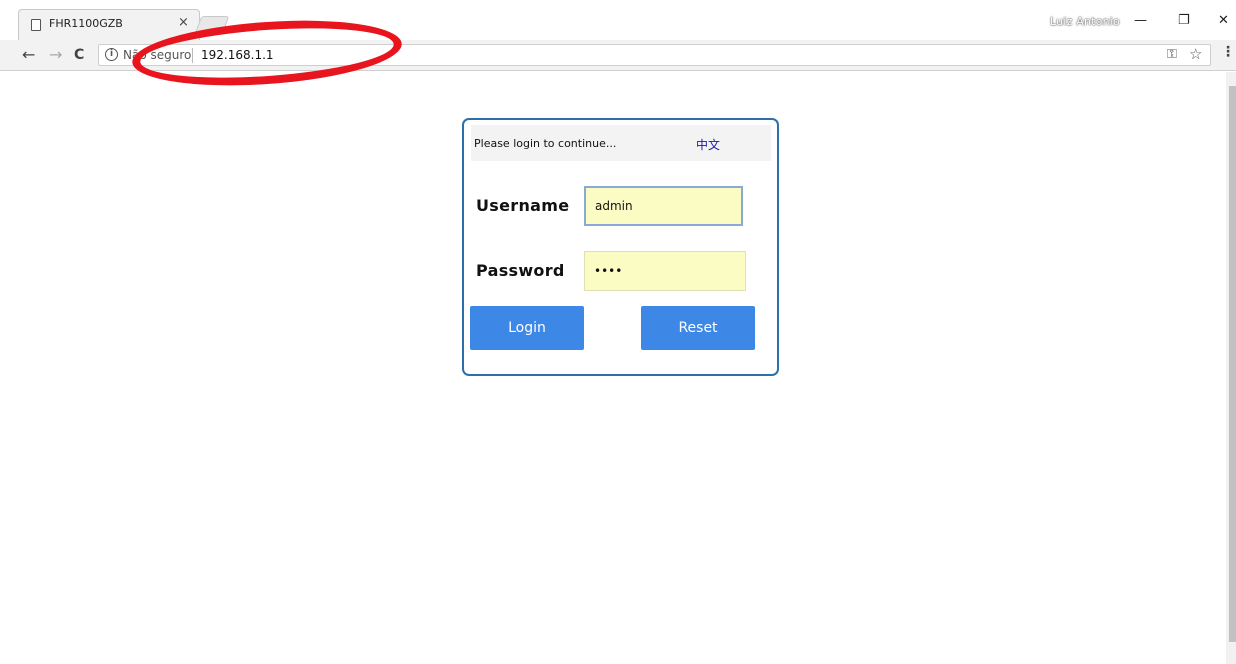  What do you see at coordinates (1184, 20) in the screenshot?
I see `restore-icon: ❐` at bounding box center [1184, 20].